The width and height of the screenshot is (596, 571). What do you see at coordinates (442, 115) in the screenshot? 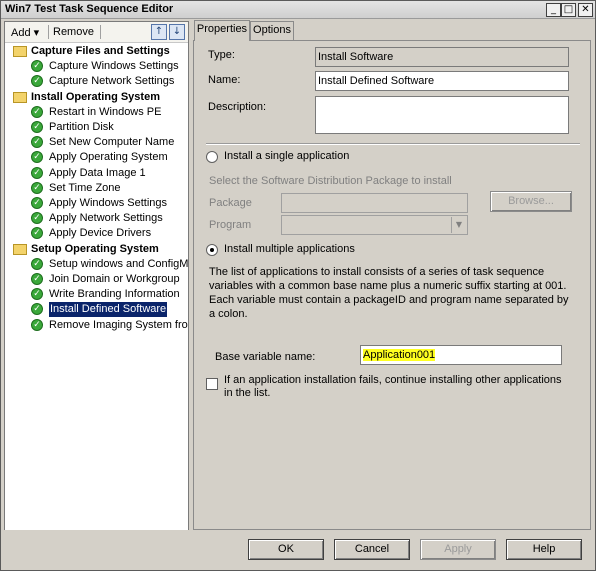
I see `description-field` at bounding box center [442, 115].